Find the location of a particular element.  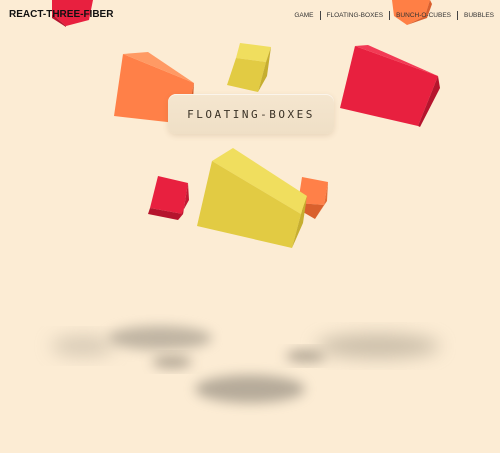

nav-link-game: GAME is located at coordinates (303, 15).